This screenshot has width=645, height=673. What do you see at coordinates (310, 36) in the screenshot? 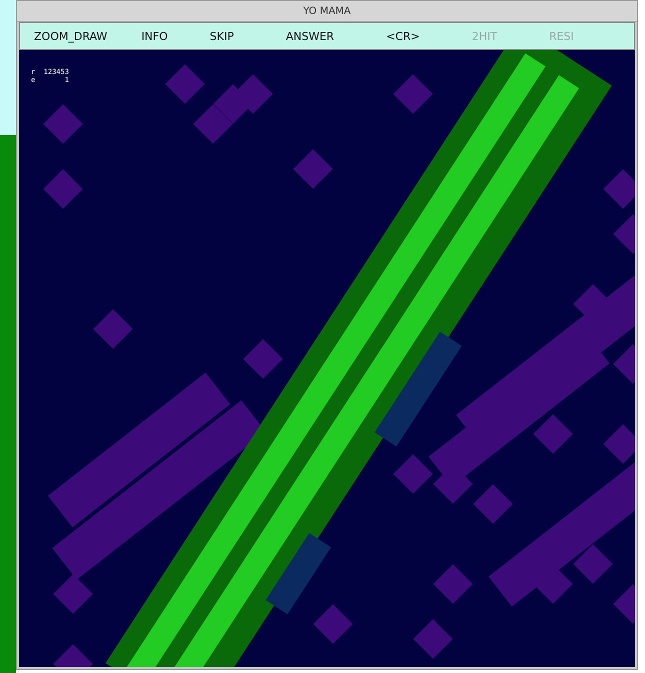
I see `menu-item: ANSWER` at bounding box center [310, 36].